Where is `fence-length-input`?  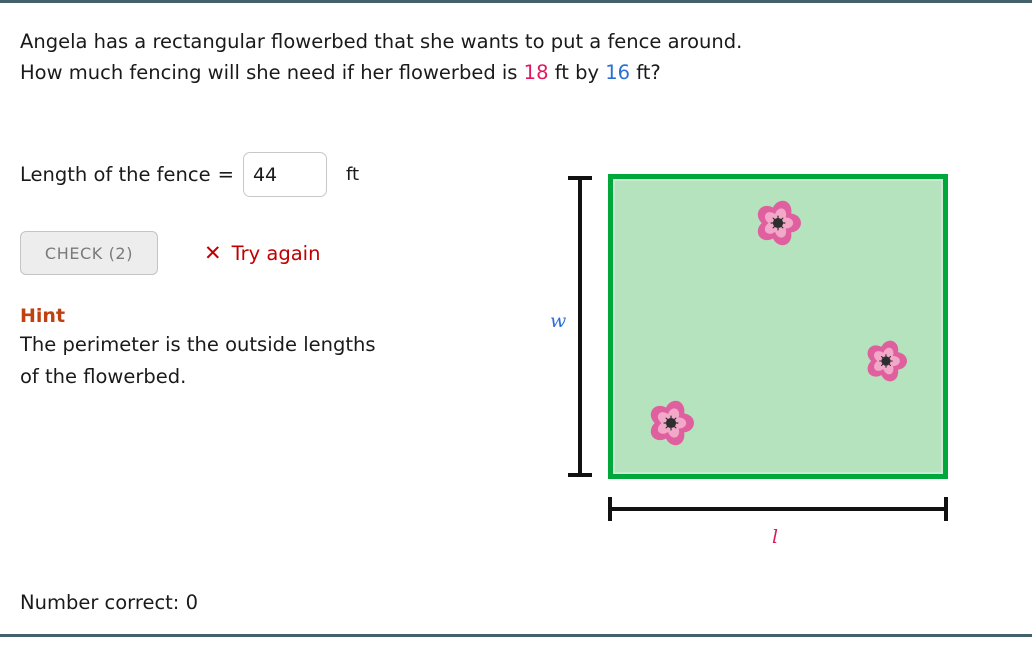 fence-length-input is located at coordinates (284, 174).